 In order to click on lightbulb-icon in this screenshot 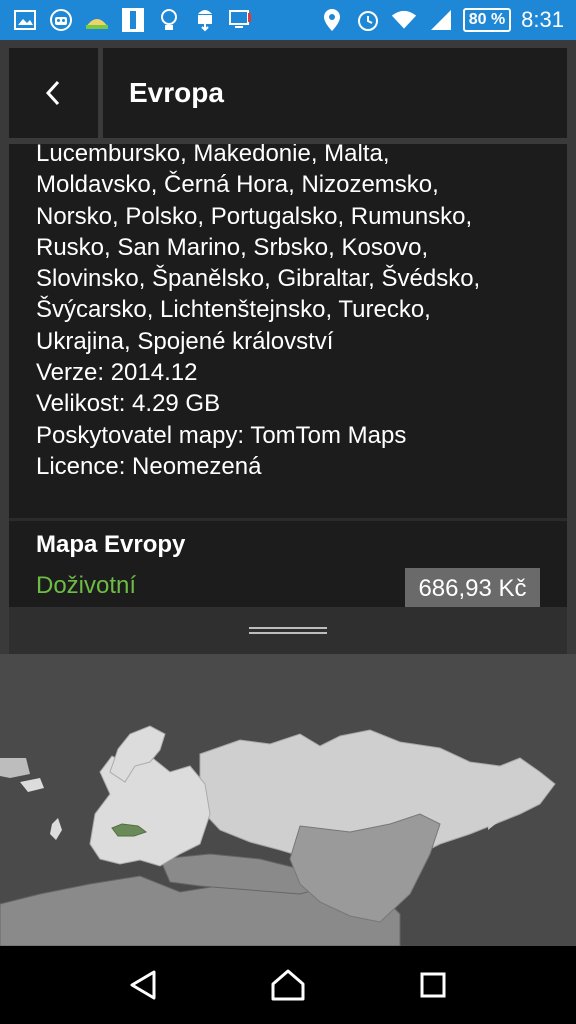, I will do `click(169, 20)`.